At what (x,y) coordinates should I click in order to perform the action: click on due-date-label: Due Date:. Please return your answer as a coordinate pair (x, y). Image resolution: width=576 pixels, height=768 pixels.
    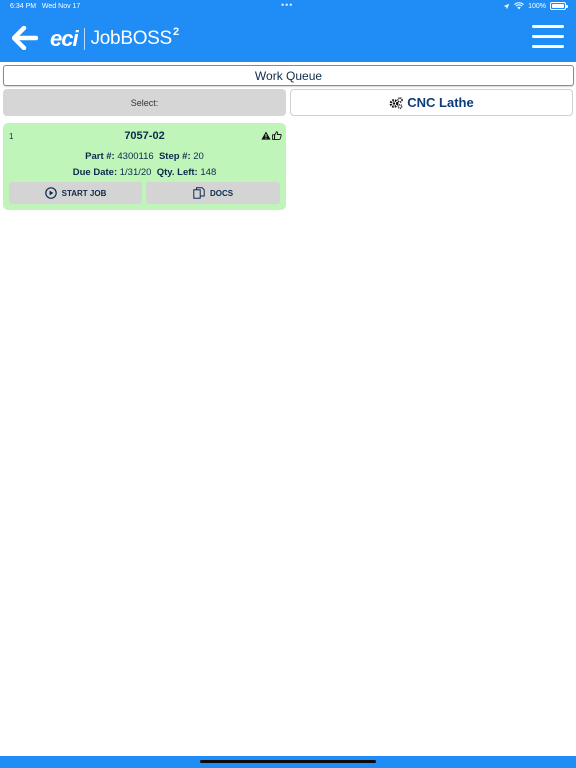
    Looking at the image, I should click on (95, 172).